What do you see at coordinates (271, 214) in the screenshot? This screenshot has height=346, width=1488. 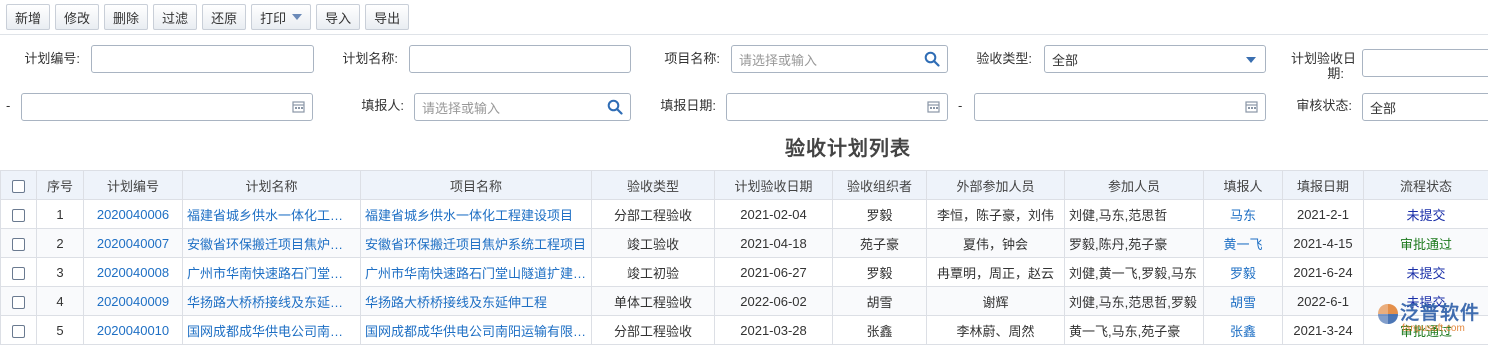 I see `plan-name-link: 福建省城乡供水一体化工程建设项目` at bounding box center [271, 214].